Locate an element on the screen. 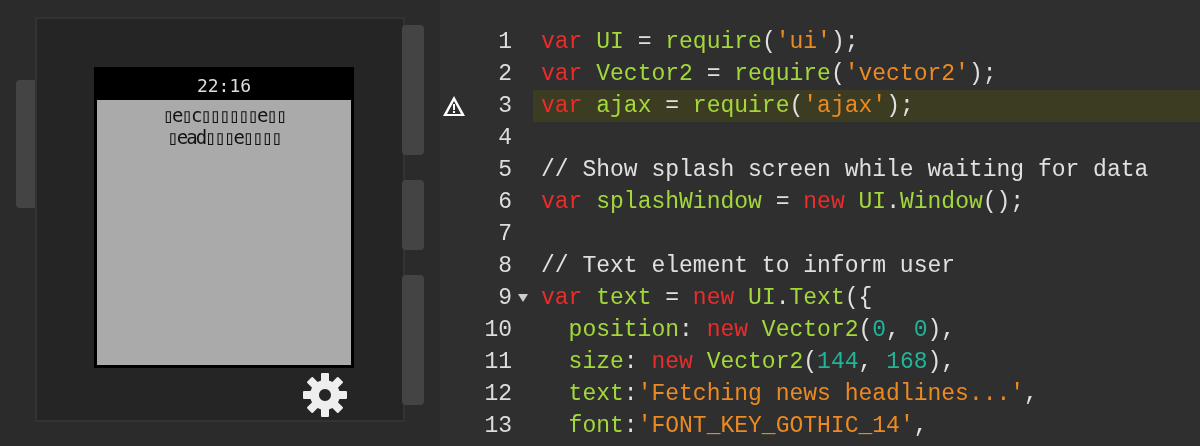 The width and height of the screenshot is (1200, 446). code-line: position: new Vector2(0, 0), is located at coordinates (762, 330).